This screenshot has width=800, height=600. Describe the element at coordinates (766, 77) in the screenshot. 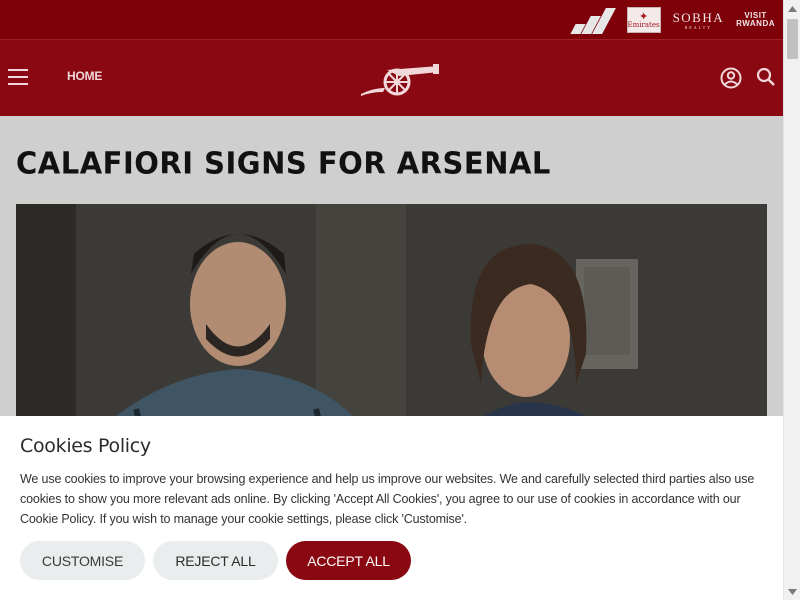

I see `search-icon` at that location.